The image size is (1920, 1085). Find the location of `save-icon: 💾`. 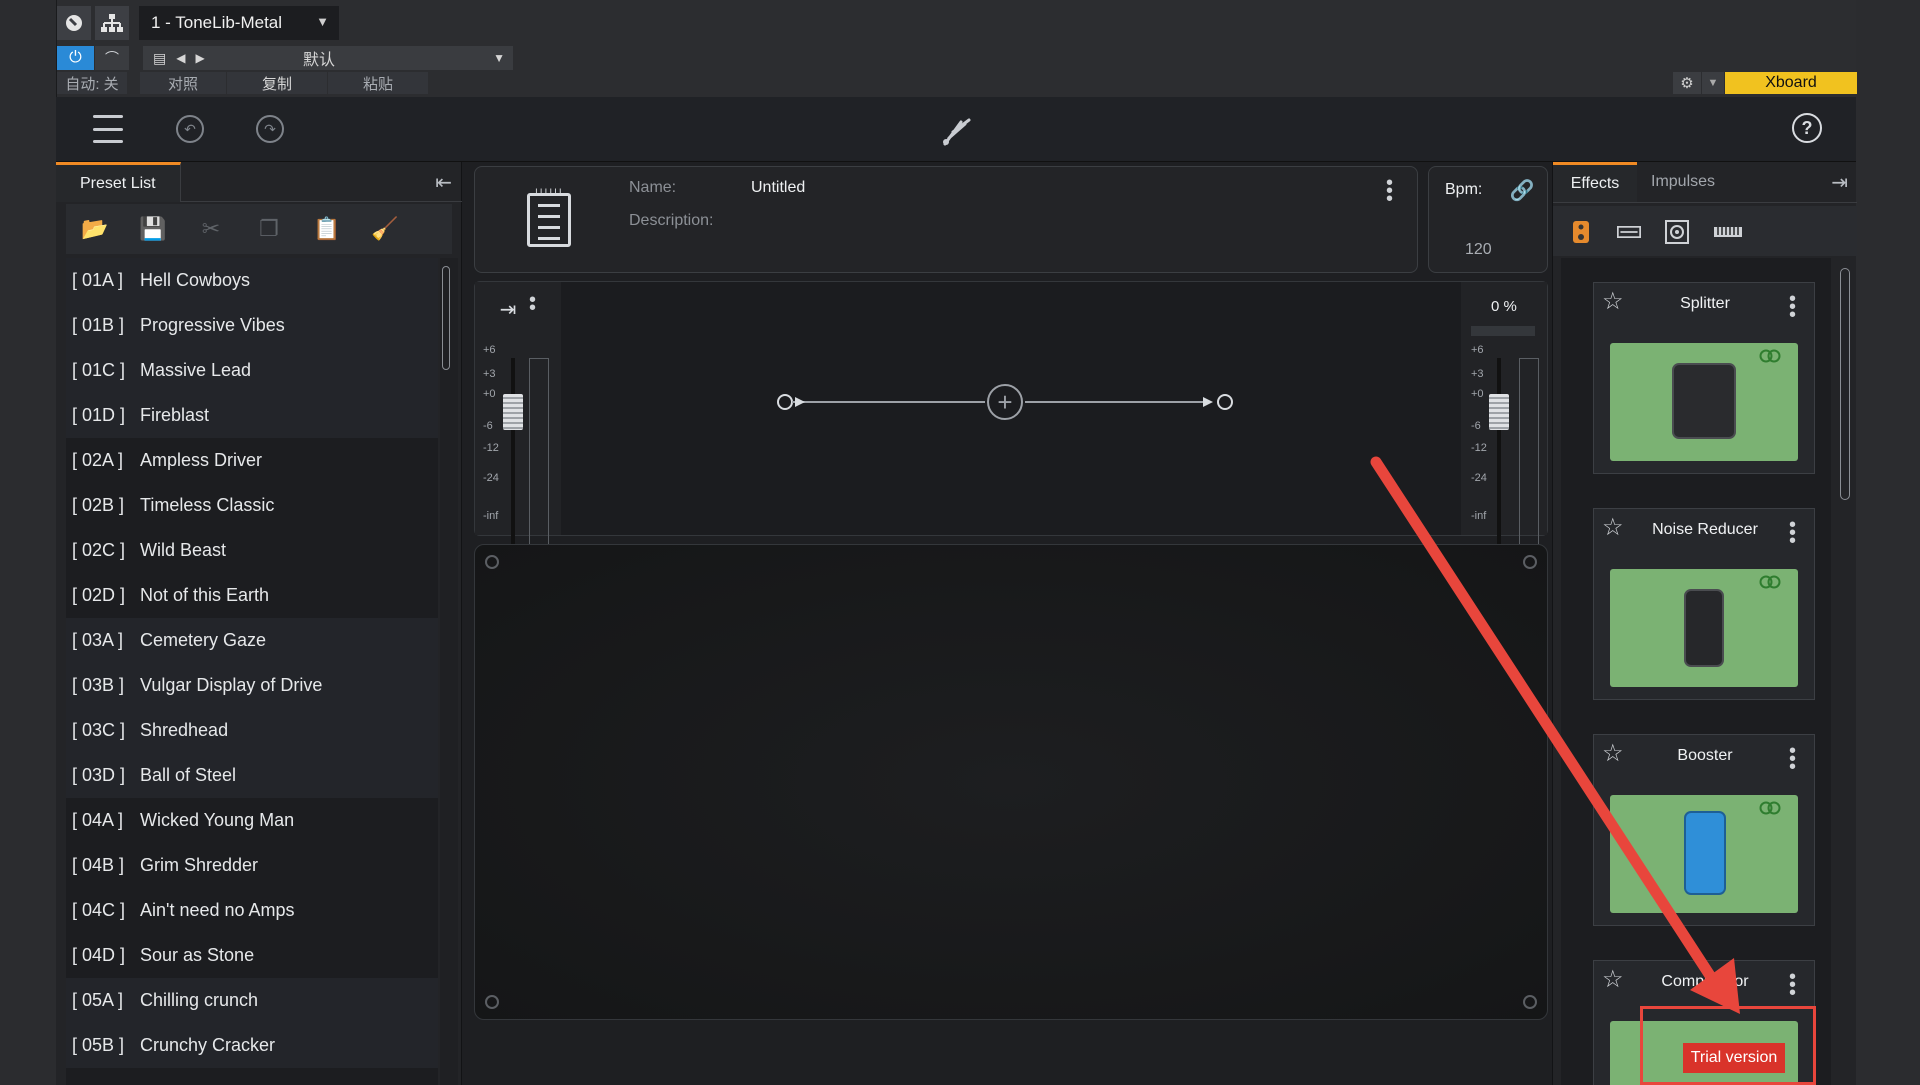

save-icon: 💾 is located at coordinates (153, 229).